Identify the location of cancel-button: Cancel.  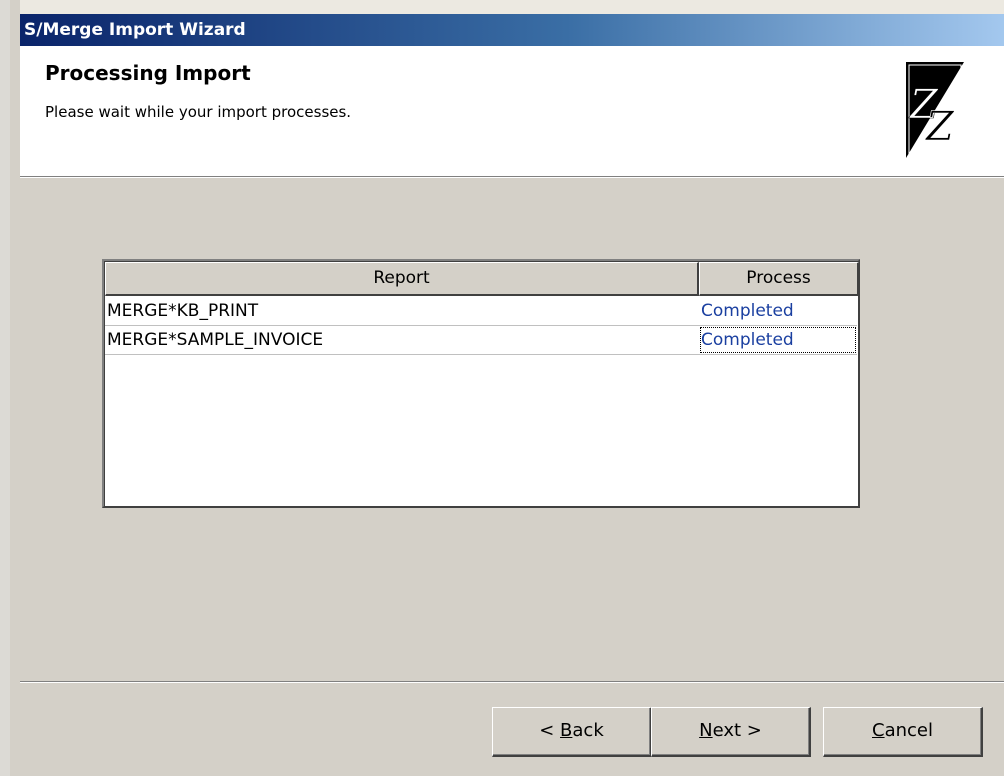
(903, 732).